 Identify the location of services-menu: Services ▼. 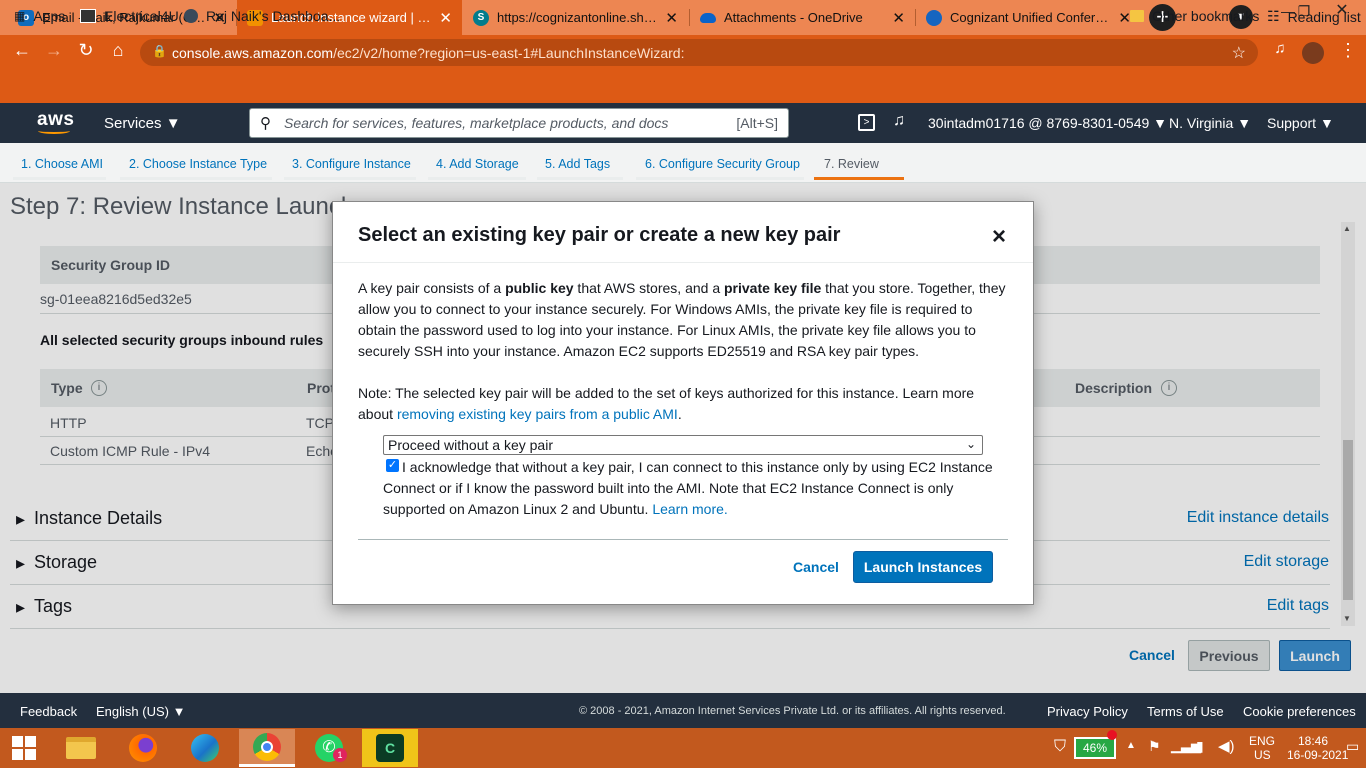
(142, 123).